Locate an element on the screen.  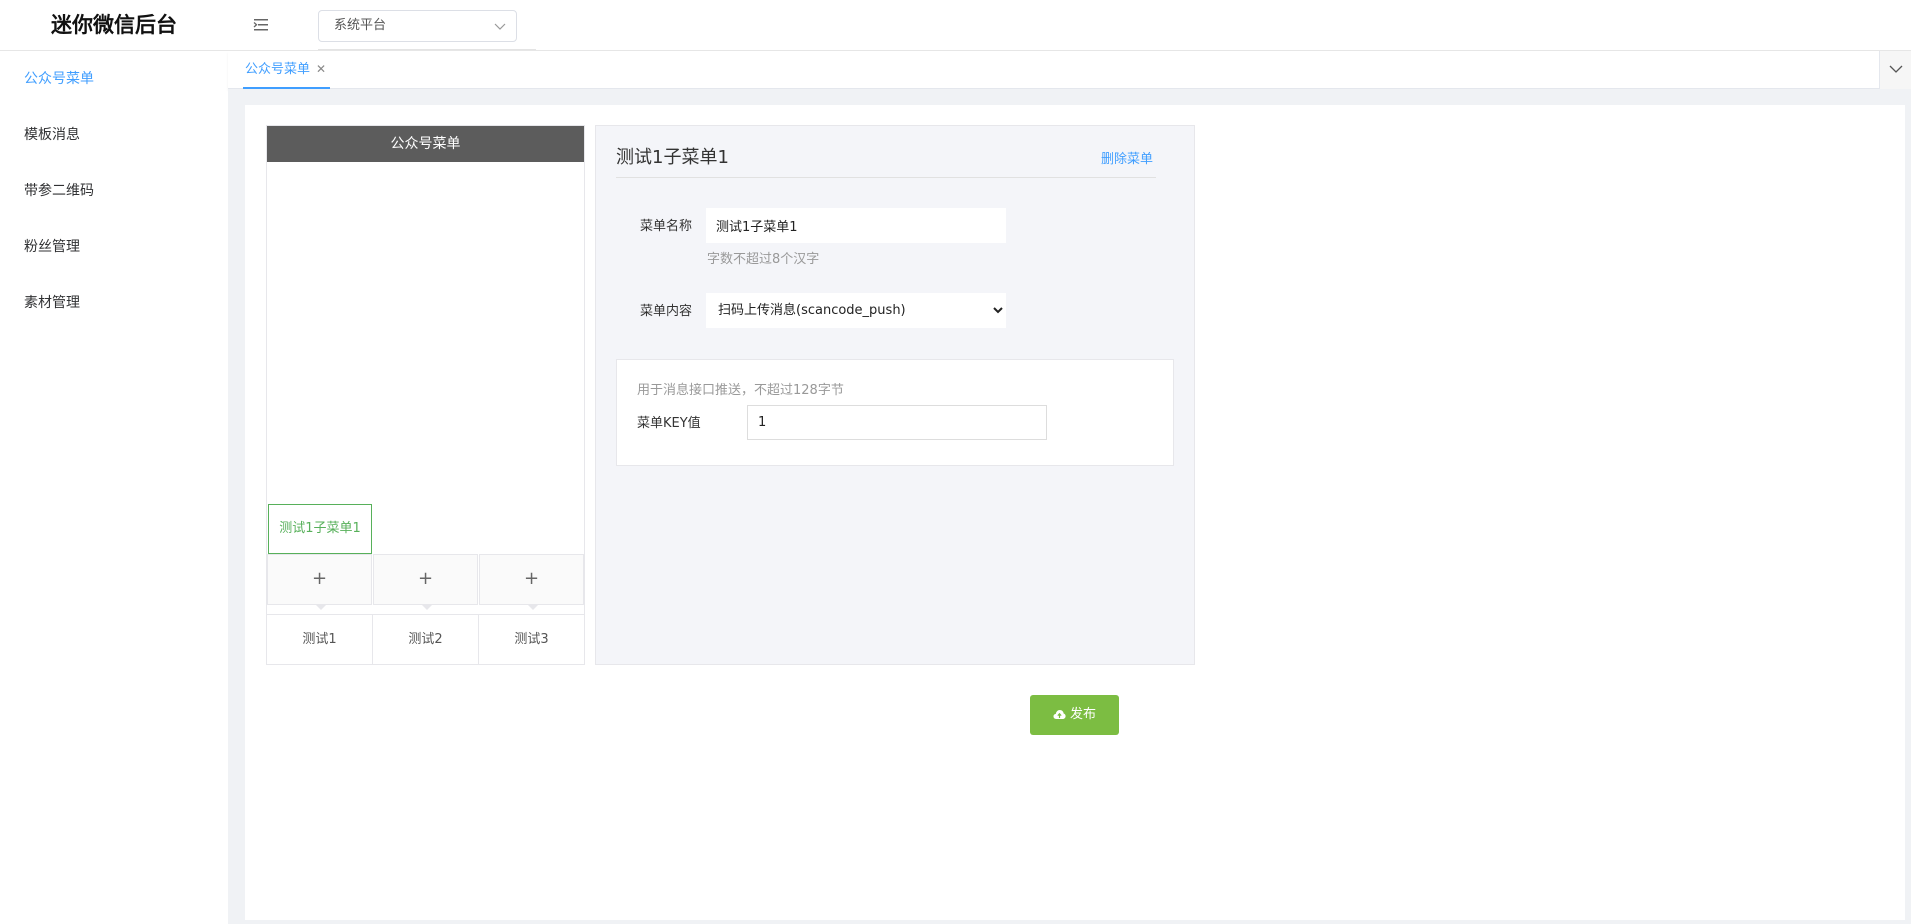
main-menu-item: 测试2 is located at coordinates (426, 639).